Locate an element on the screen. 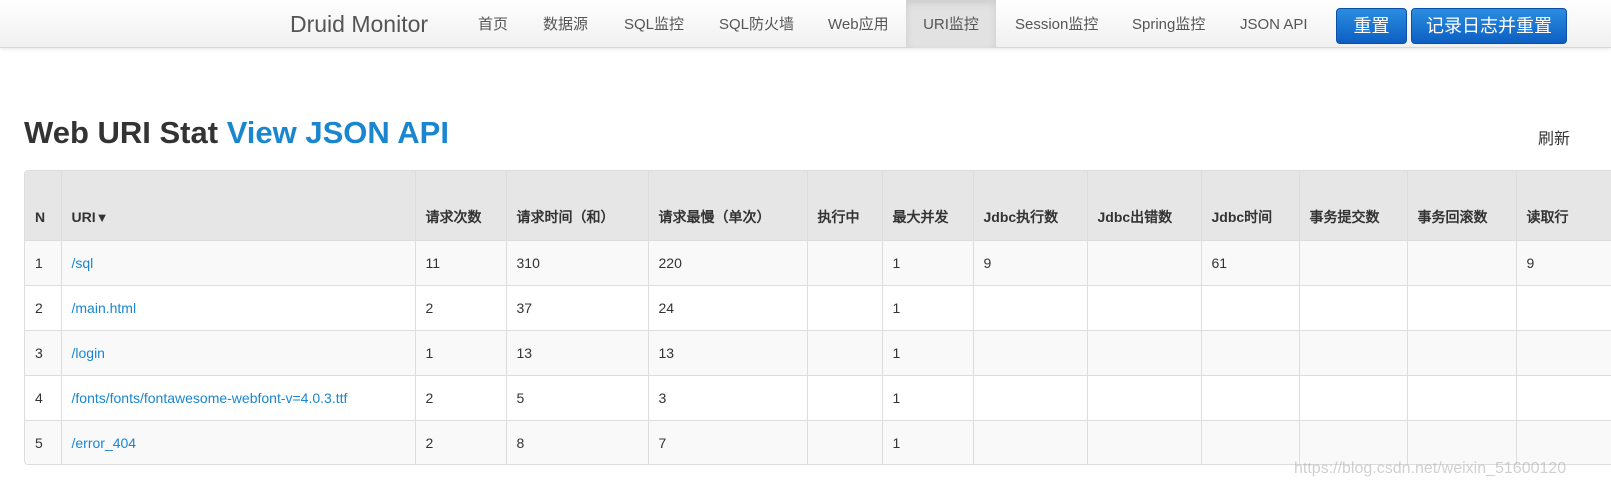 Image resolution: width=1611 pixels, height=501 pixels. cell-n: 3 is located at coordinates (43, 353).